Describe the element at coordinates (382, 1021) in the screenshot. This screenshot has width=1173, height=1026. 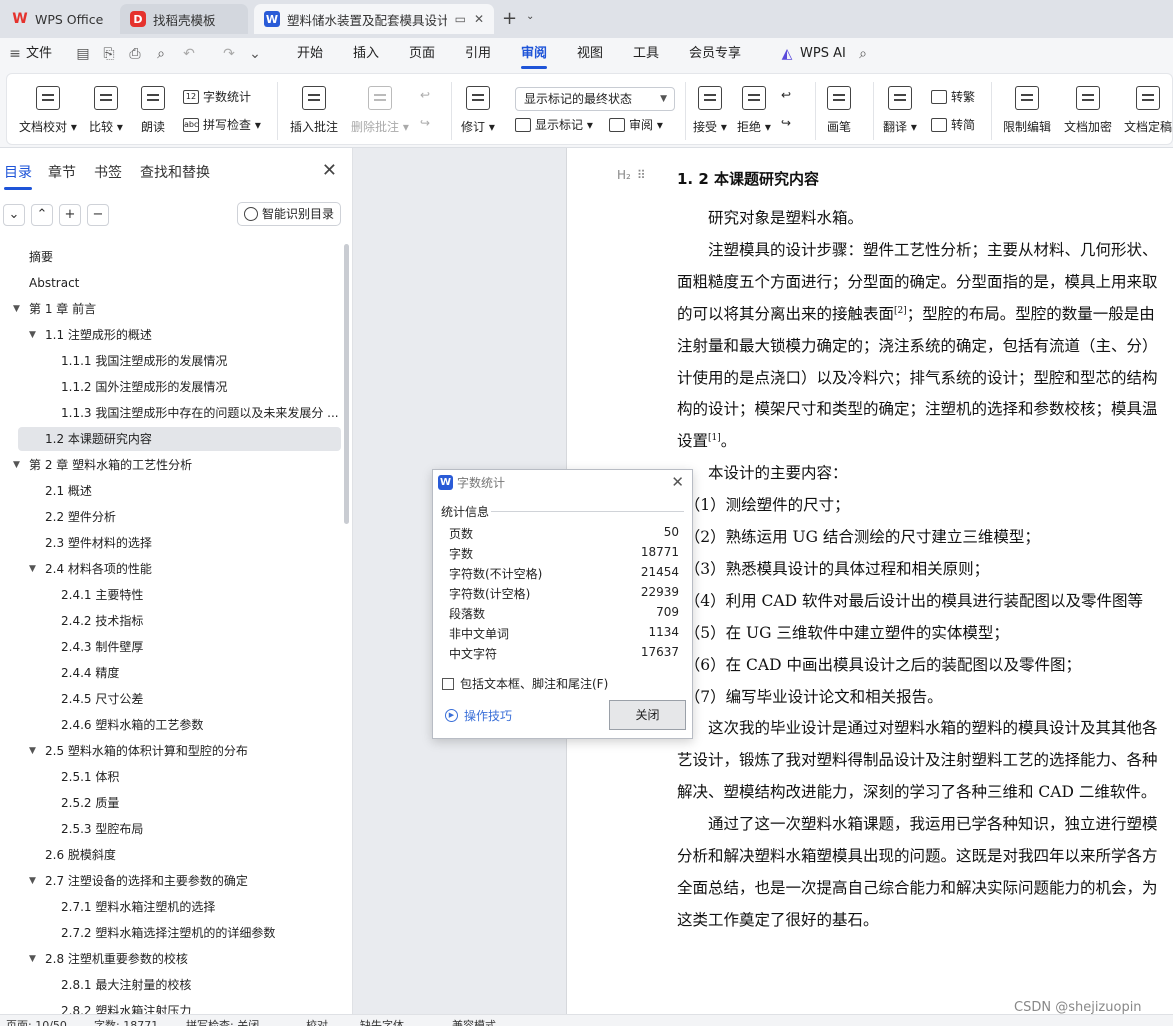
I see `status-missing-font: 缺失字体` at that location.